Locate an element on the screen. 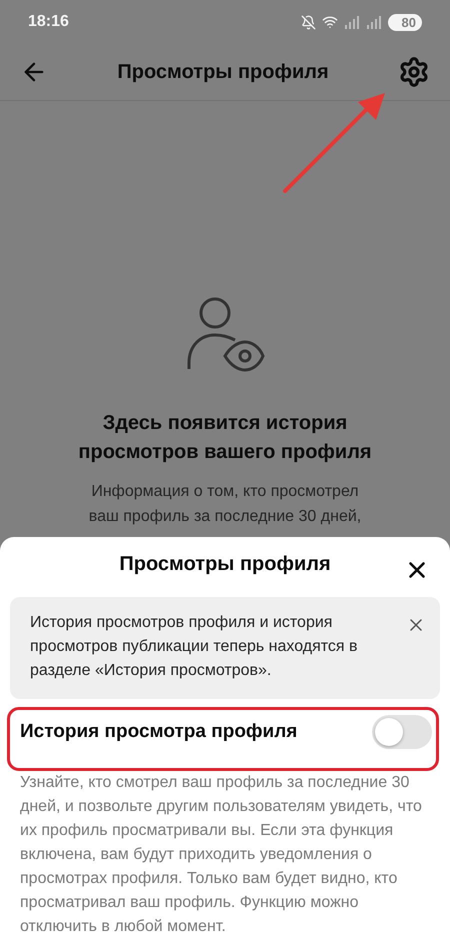 The width and height of the screenshot is (450, 939). empty-state-text: Информация о том, кто просмотрел ваш профиль за последние 30 дней, is located at coordinates (225, 504).